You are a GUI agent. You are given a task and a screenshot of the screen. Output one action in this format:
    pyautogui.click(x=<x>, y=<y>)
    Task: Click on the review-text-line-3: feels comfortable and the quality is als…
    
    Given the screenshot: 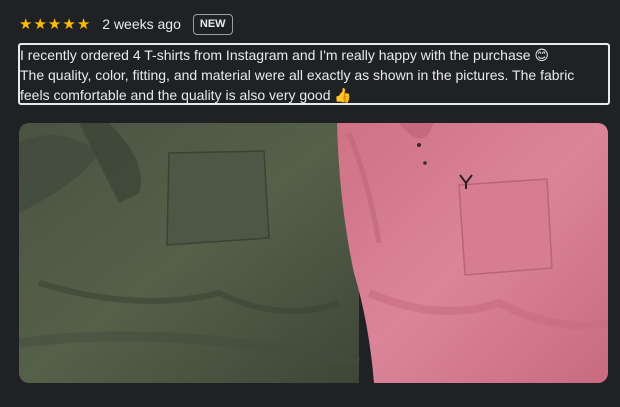 What is the action you would take?
    pyautogui.click(x=186, y=95)
    